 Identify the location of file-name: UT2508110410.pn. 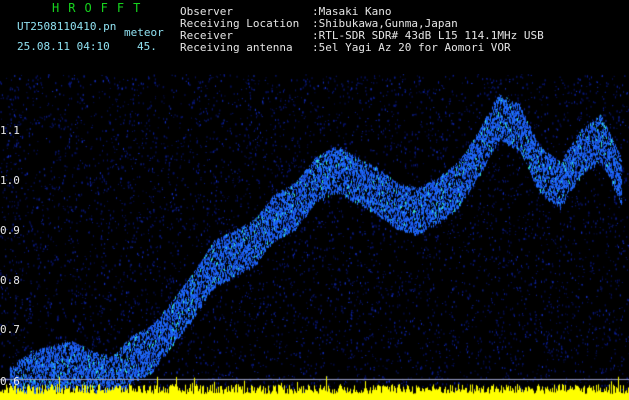
(67, 26).